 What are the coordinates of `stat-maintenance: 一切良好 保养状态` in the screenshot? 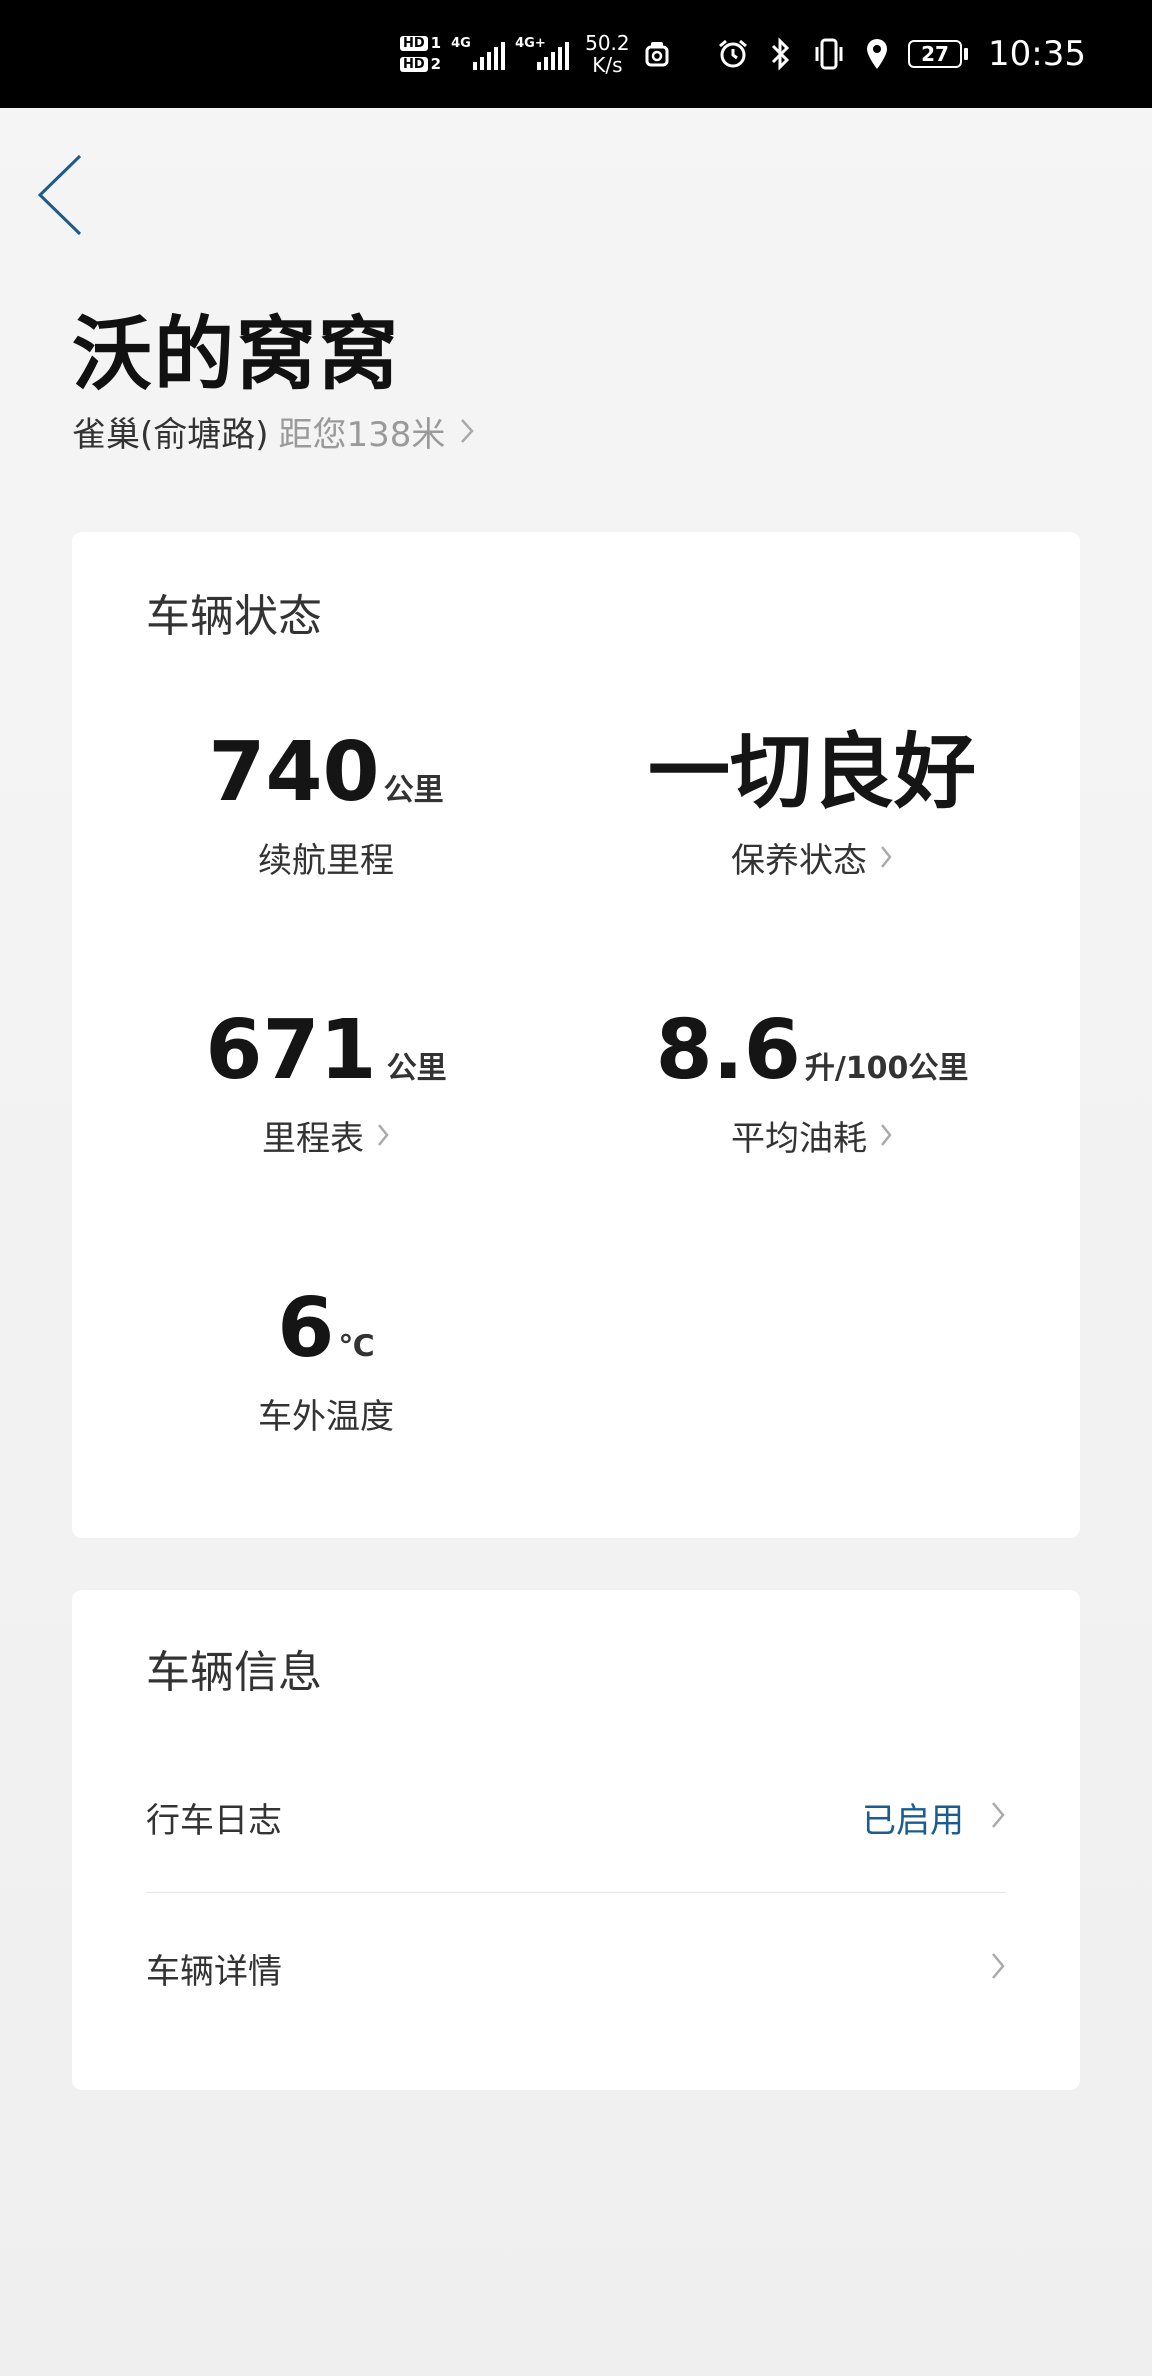 It's located at (812, 807).